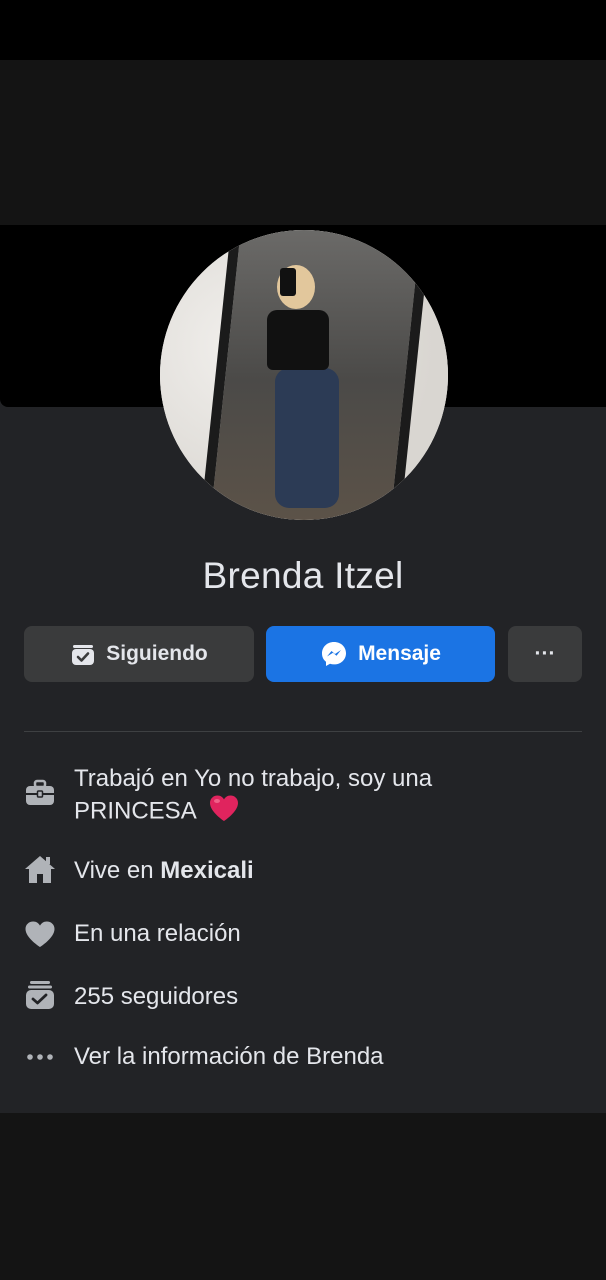  What do you see at coordinates (114, 870) in the screenshot?
I see `lives-prefix: Vive en` at bounding box center [114, 870].